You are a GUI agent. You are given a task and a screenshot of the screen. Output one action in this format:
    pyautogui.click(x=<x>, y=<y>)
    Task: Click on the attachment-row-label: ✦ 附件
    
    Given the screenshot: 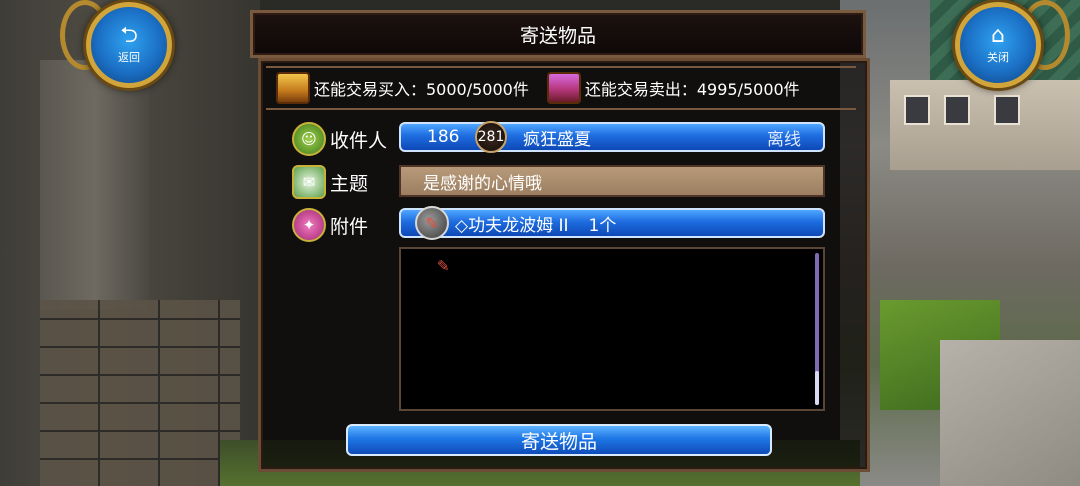 What is the action you would take?
    pyautogui.click(x=330, y=225)
    